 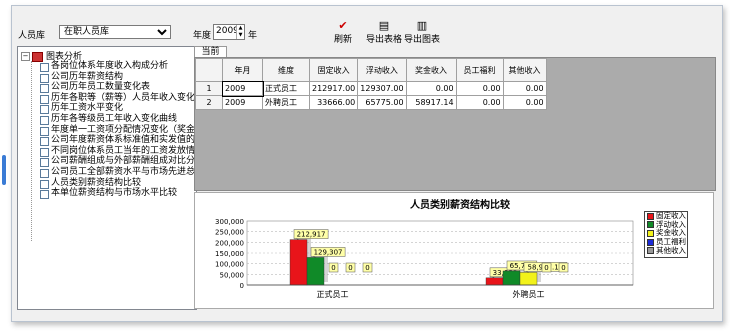 What do you see at coordinates (87, 108) in the screenshot?
I see `tree-item-label: 历年工资水平变化` at bounding box center [87, 108].